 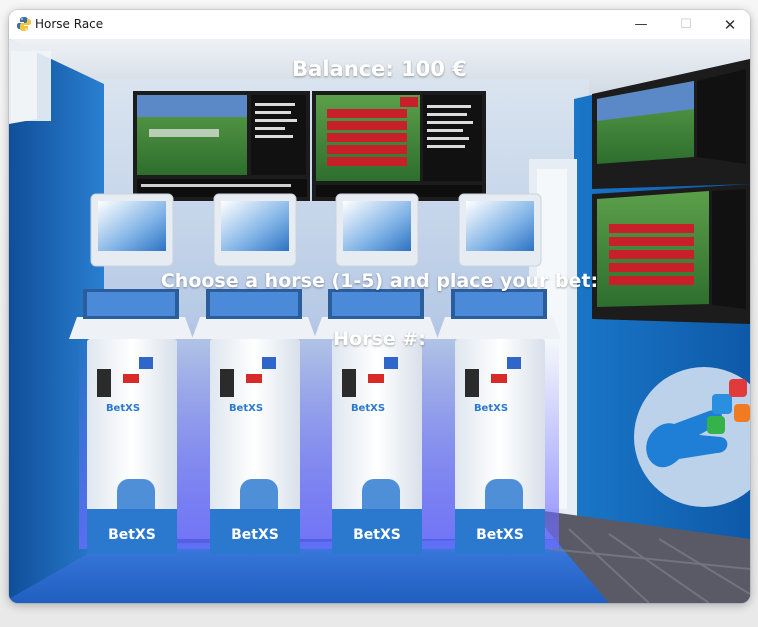 I want to click on minimize-icon: —, so click(x=641, y=24).